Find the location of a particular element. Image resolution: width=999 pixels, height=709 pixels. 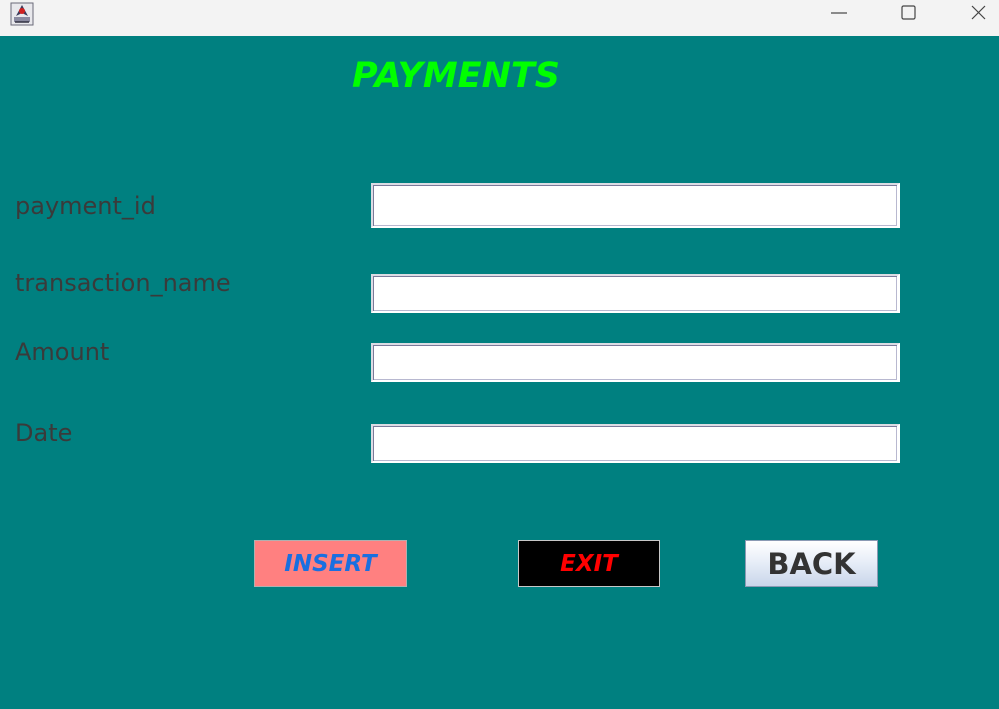

date-input is located at coordinates (635, 443).